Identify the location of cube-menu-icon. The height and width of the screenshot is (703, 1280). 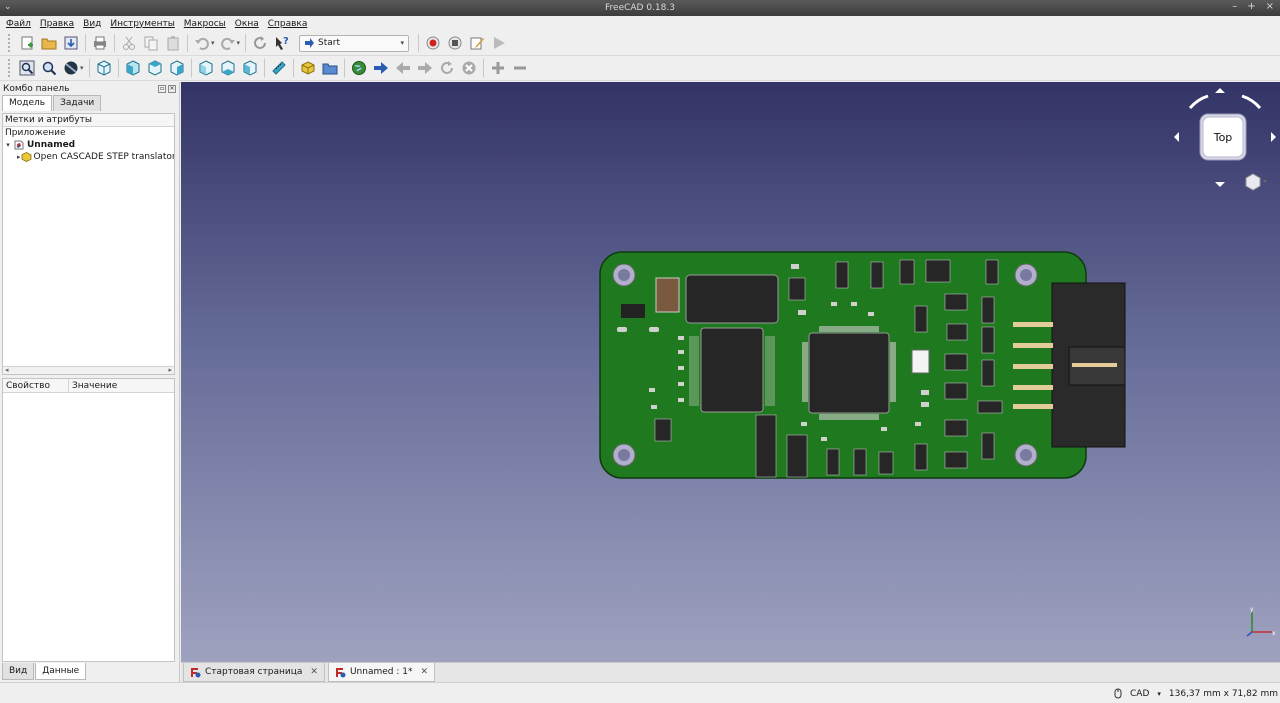
(1253, 182).